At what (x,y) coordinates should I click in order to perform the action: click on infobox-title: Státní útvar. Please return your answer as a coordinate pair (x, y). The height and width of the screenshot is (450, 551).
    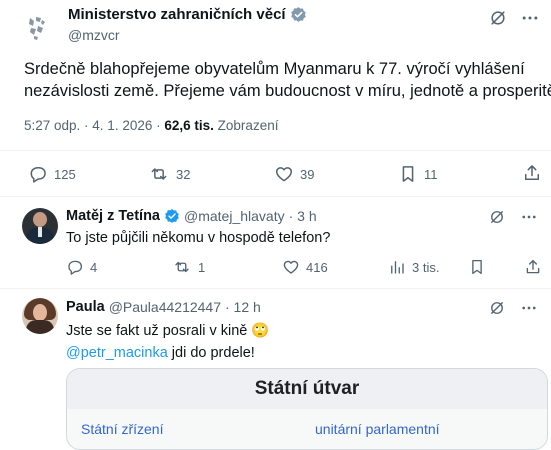
    Looking at the image, I should click on (307, 388).